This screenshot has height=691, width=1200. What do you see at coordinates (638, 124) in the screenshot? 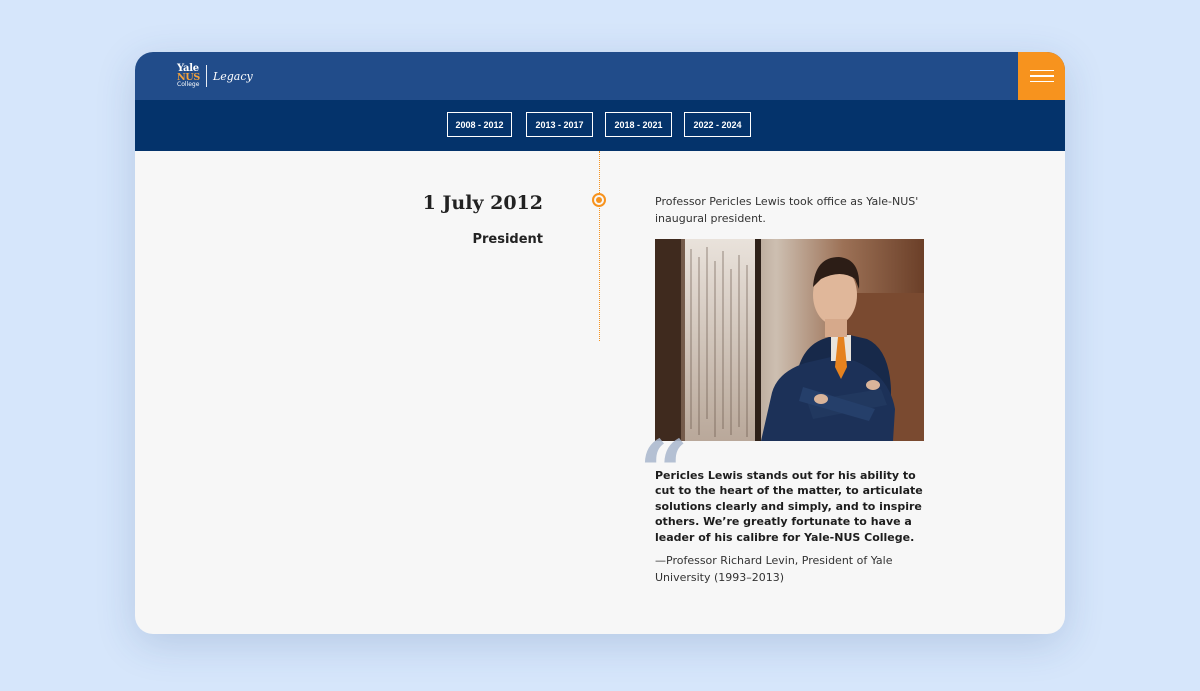
I see `period-button-2018-2021: 2018 - 2021` at bounding box center [638, 124].